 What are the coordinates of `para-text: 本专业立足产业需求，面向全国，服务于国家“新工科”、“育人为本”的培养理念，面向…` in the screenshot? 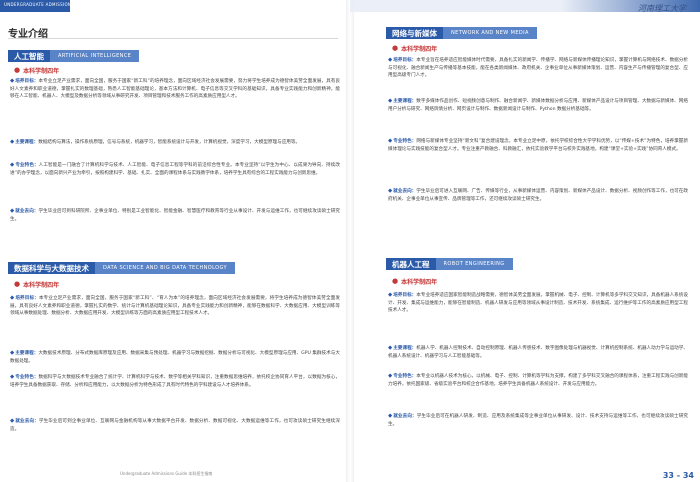 It's located at (175, 306).